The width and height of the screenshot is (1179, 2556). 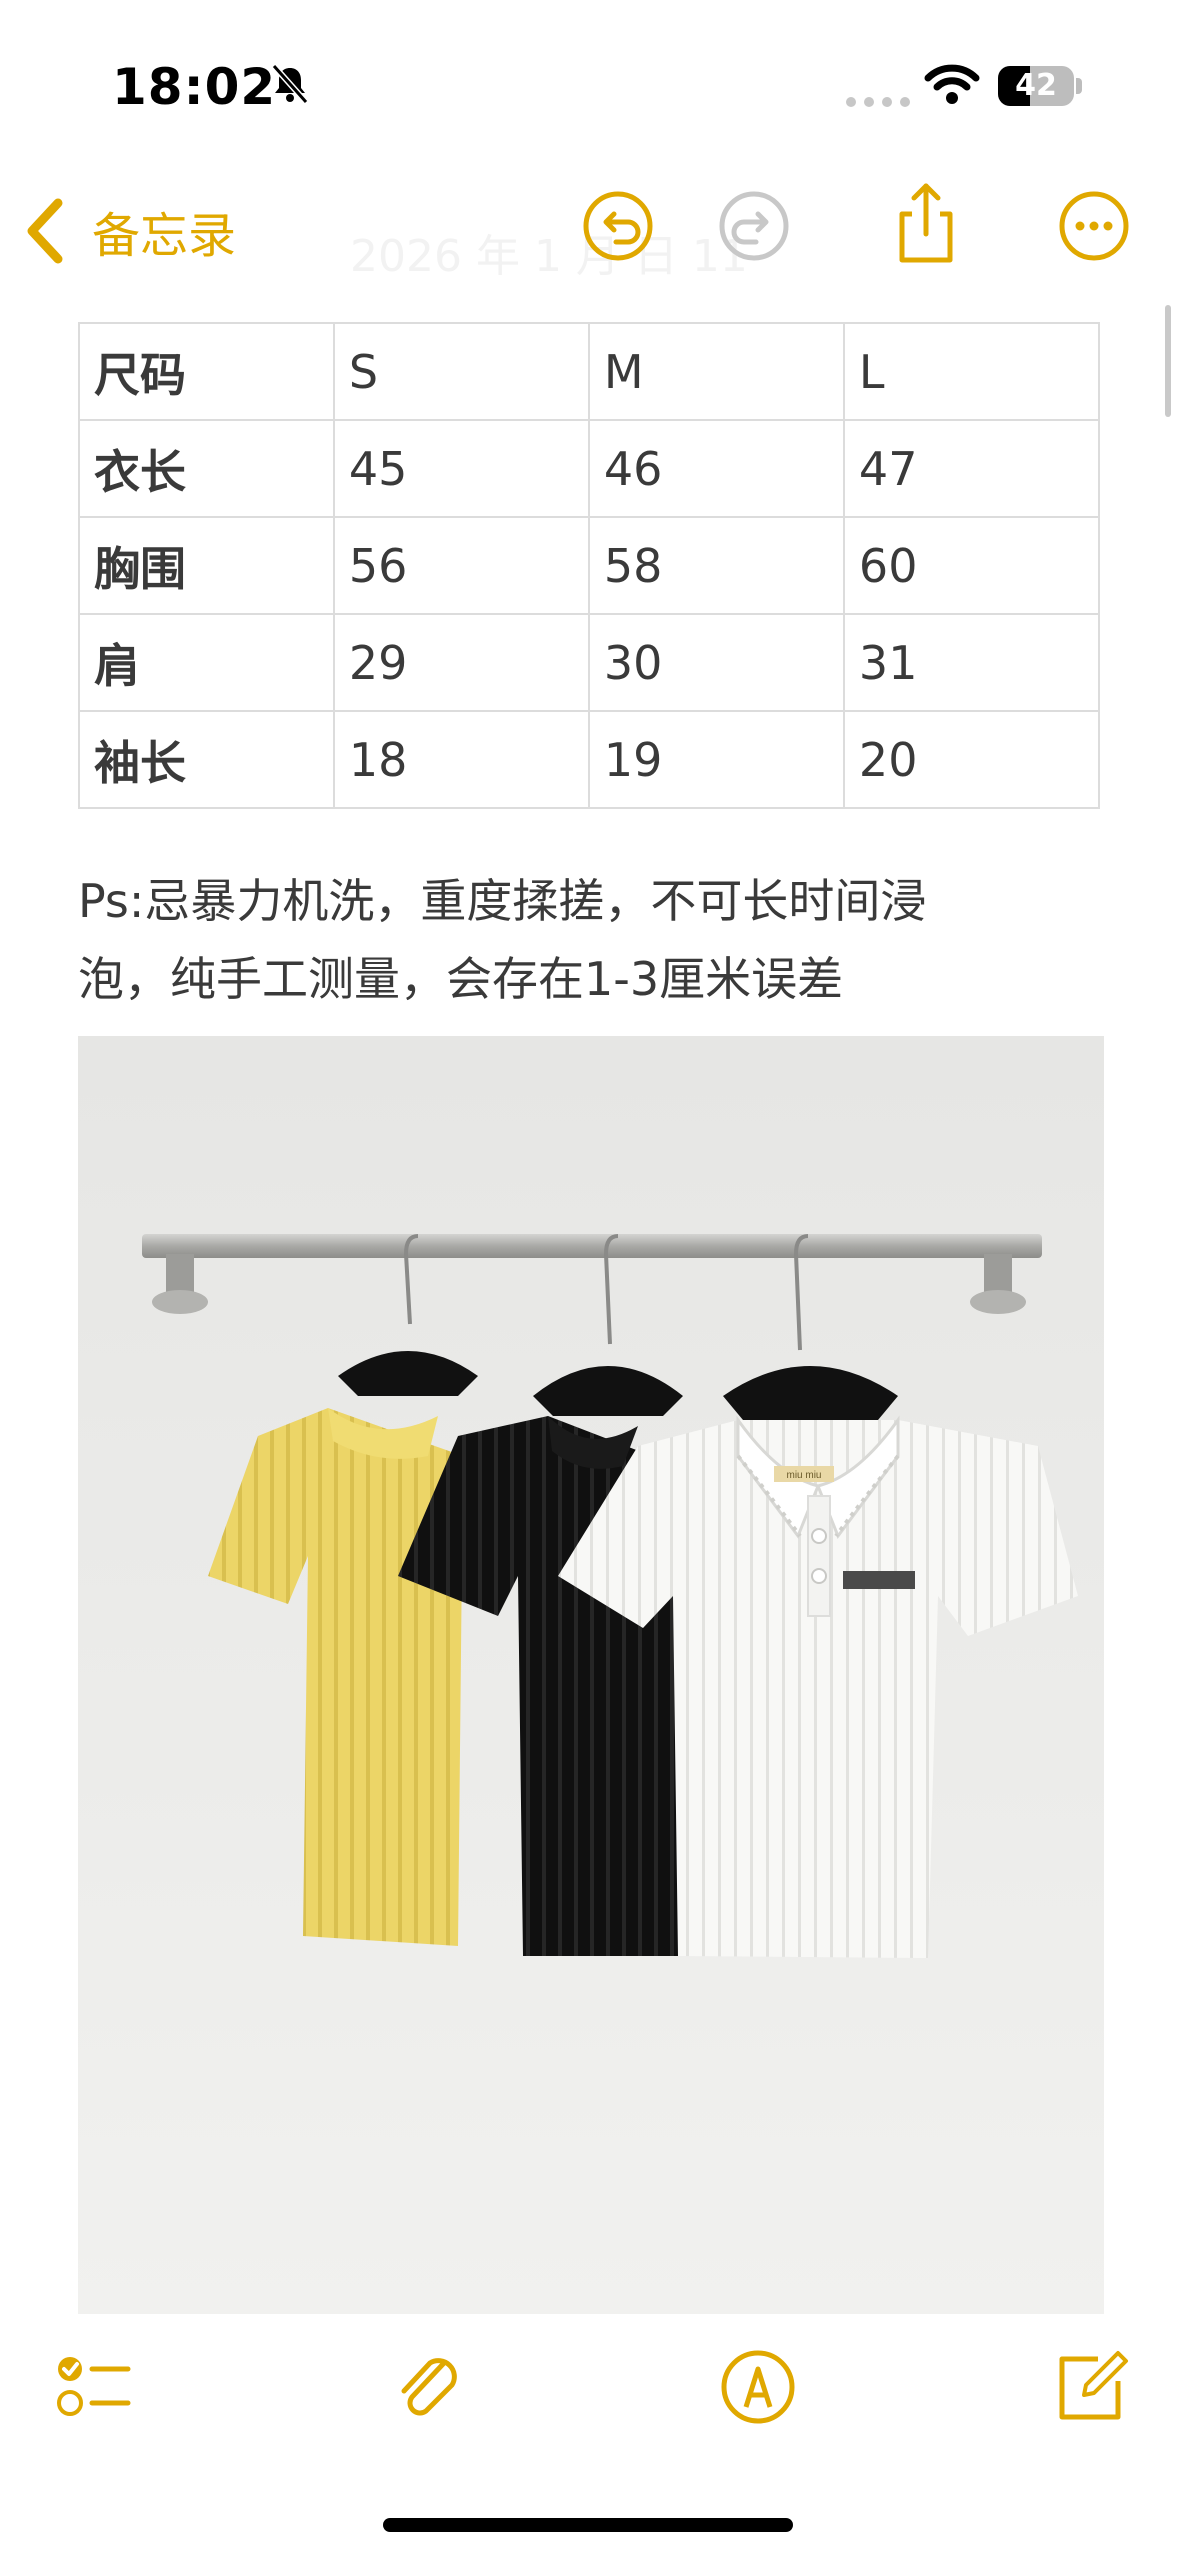 I want to click on status-bar: 18:02 42, so click(x=589, y=80).